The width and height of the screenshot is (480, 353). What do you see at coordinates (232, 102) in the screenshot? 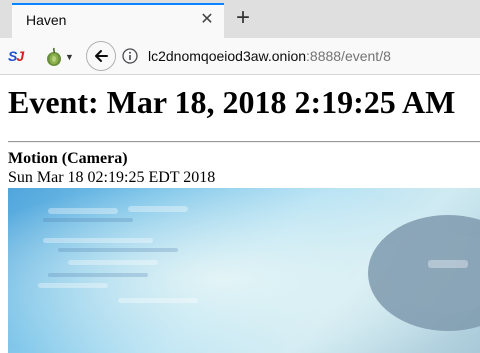
I see `page-title: Event: Mar 18, 2018 2:19:25 AM` at bounding box center [232, 102].